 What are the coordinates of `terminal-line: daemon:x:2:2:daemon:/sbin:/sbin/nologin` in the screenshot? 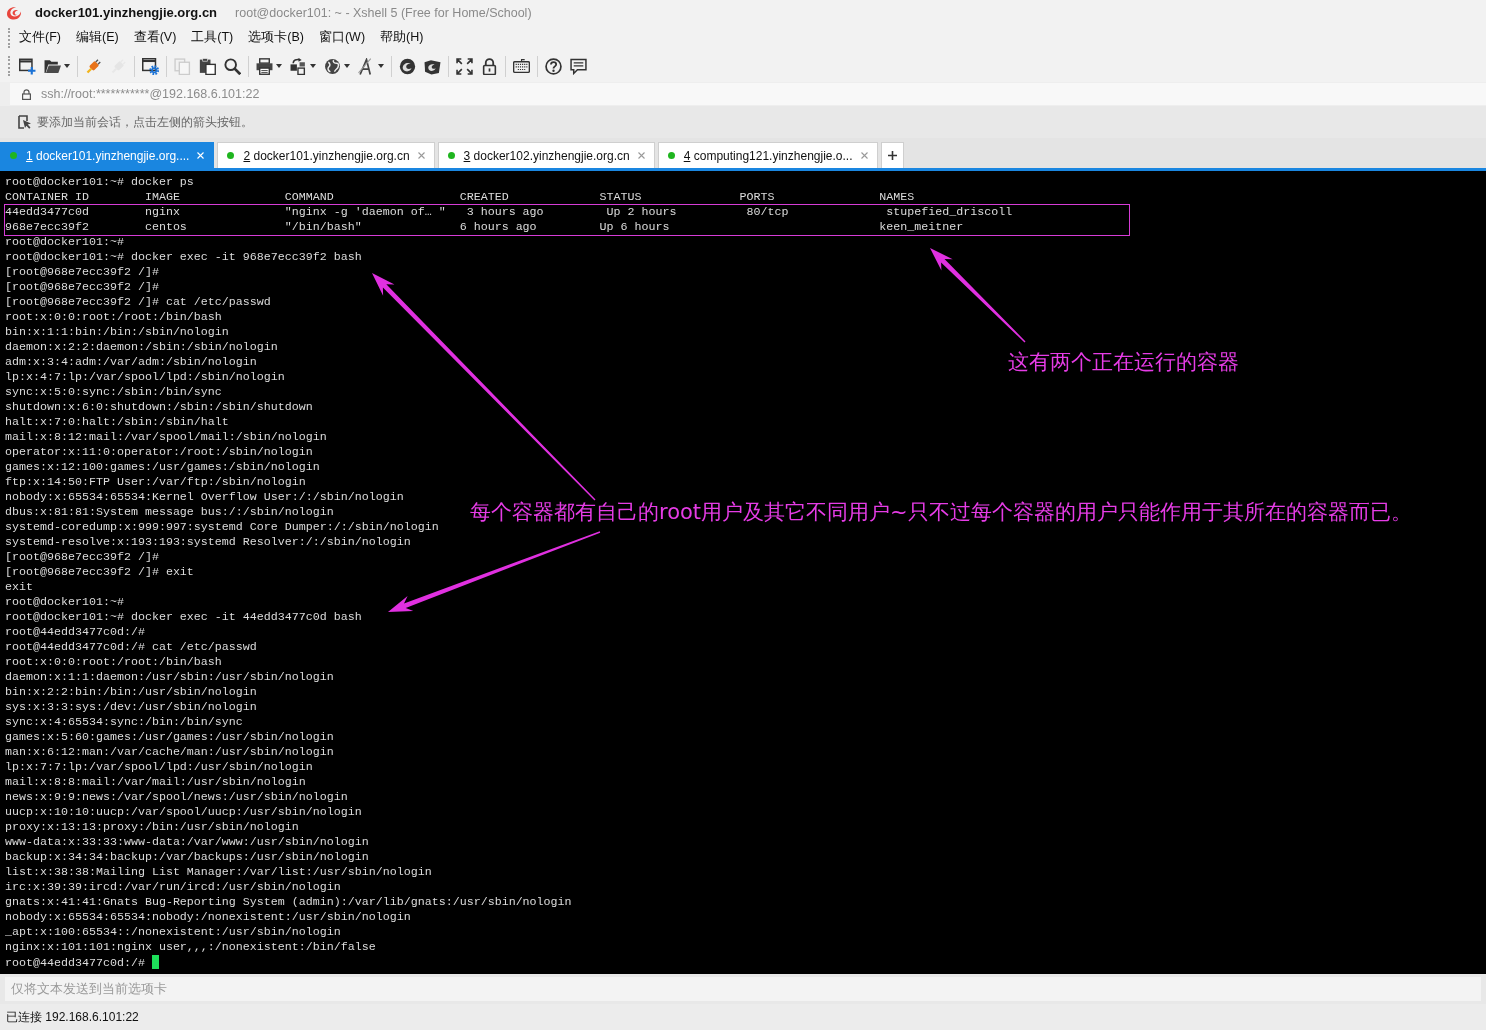 It's located at (141, 347).